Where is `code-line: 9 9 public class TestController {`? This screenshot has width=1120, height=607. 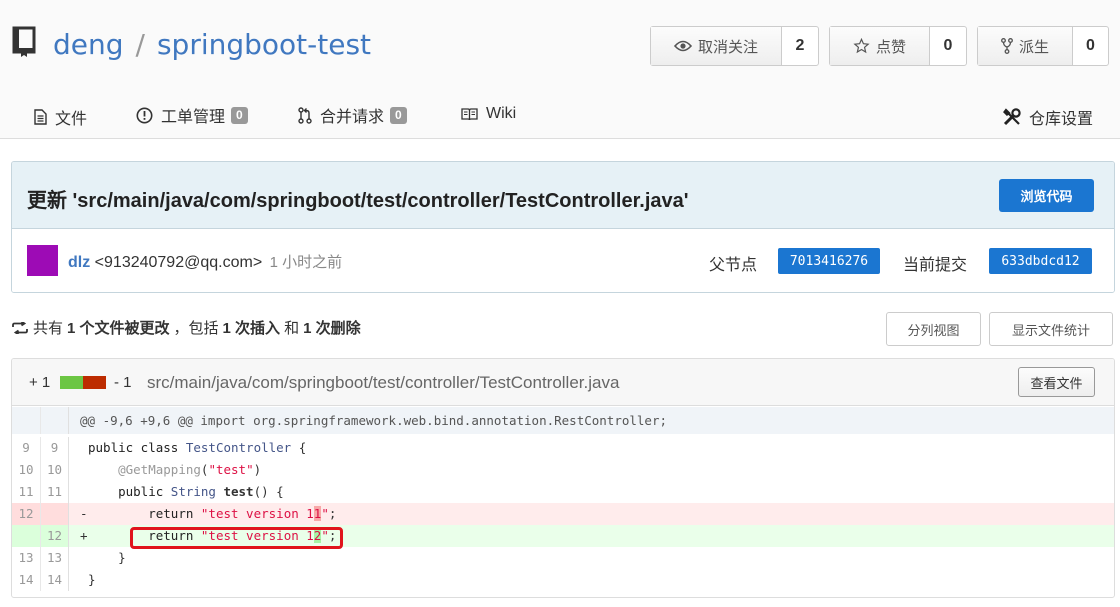 code-line: 9 9 public class TestController { is located at coordinates (563, 448).